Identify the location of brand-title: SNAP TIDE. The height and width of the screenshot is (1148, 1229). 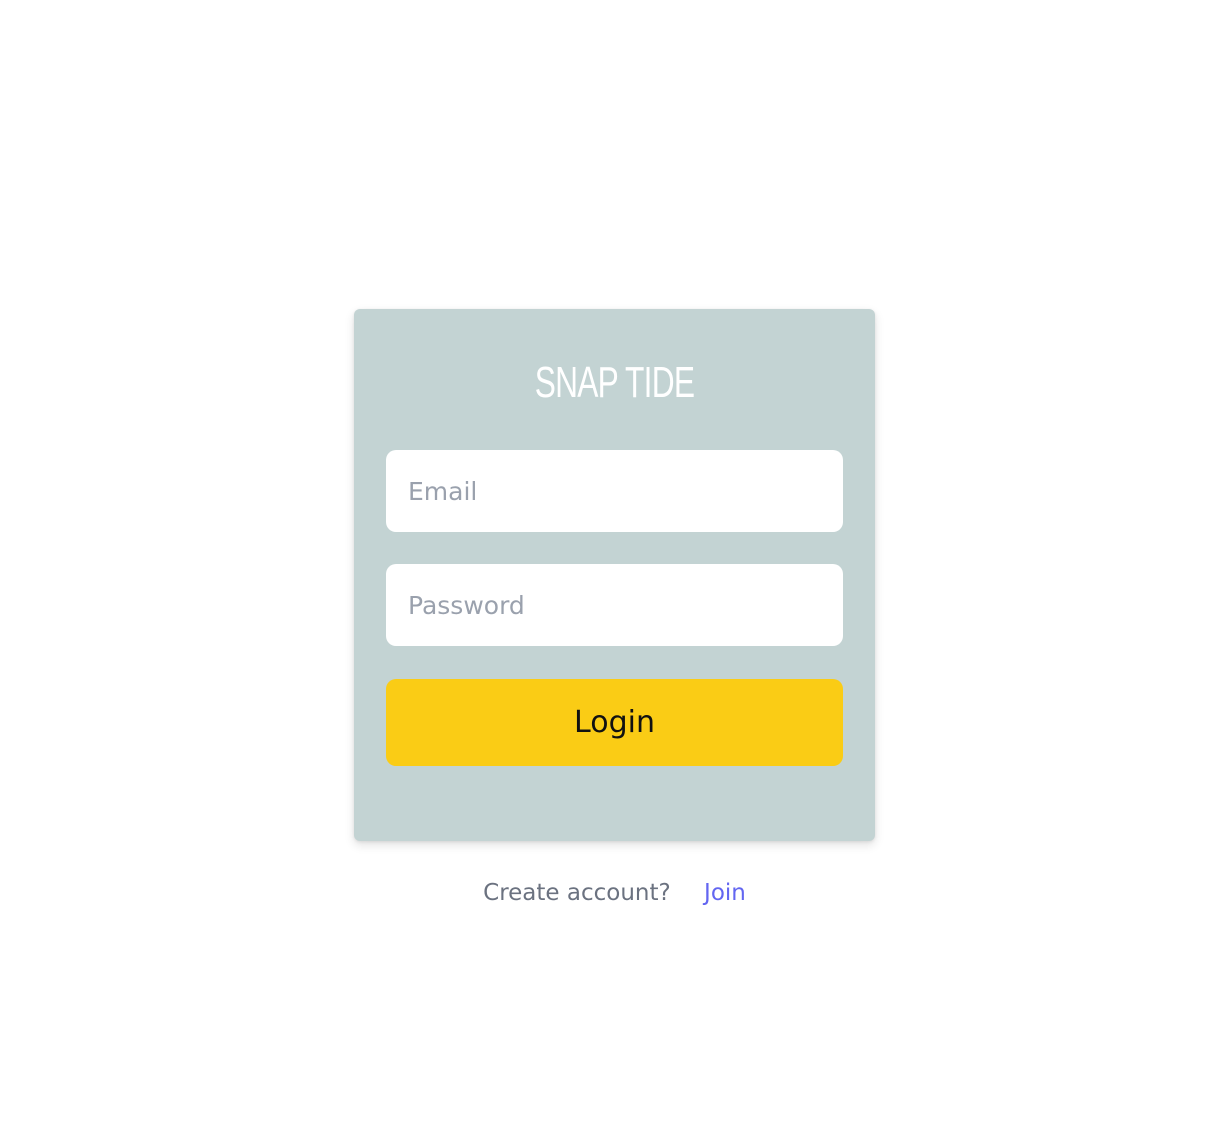
(614, 382).